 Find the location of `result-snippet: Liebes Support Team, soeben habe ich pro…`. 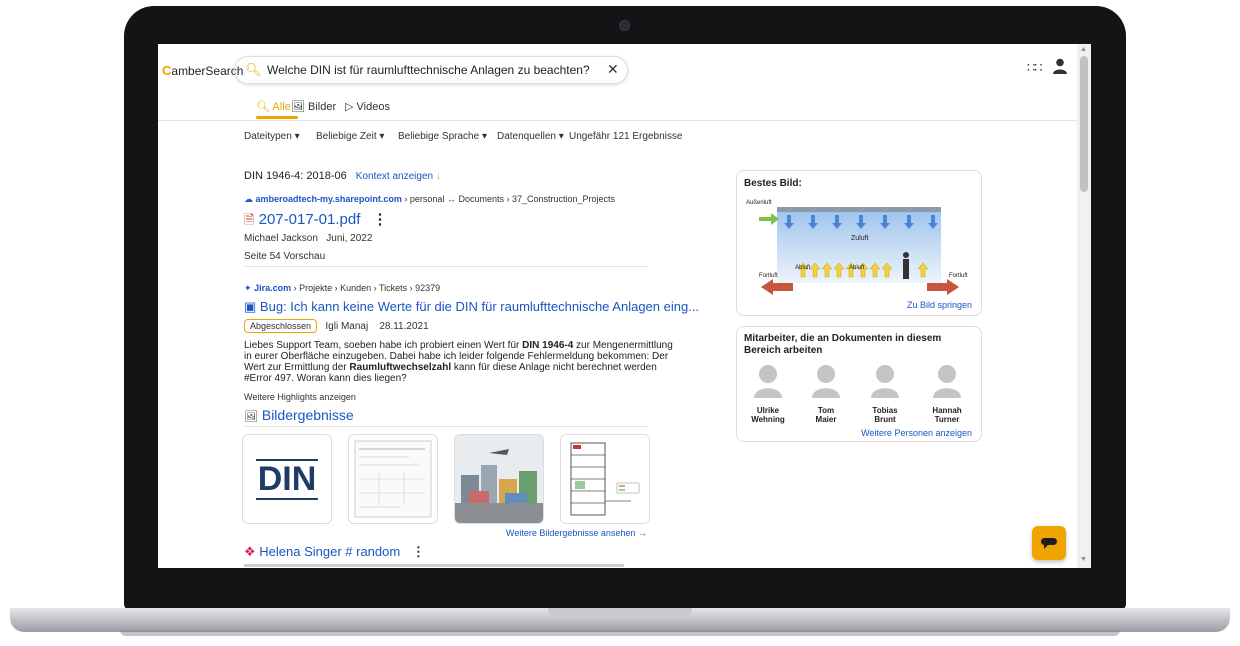

result-snippet: Liebes Support Team, soeben habe ich pro… is located at coordinates (458, 362).